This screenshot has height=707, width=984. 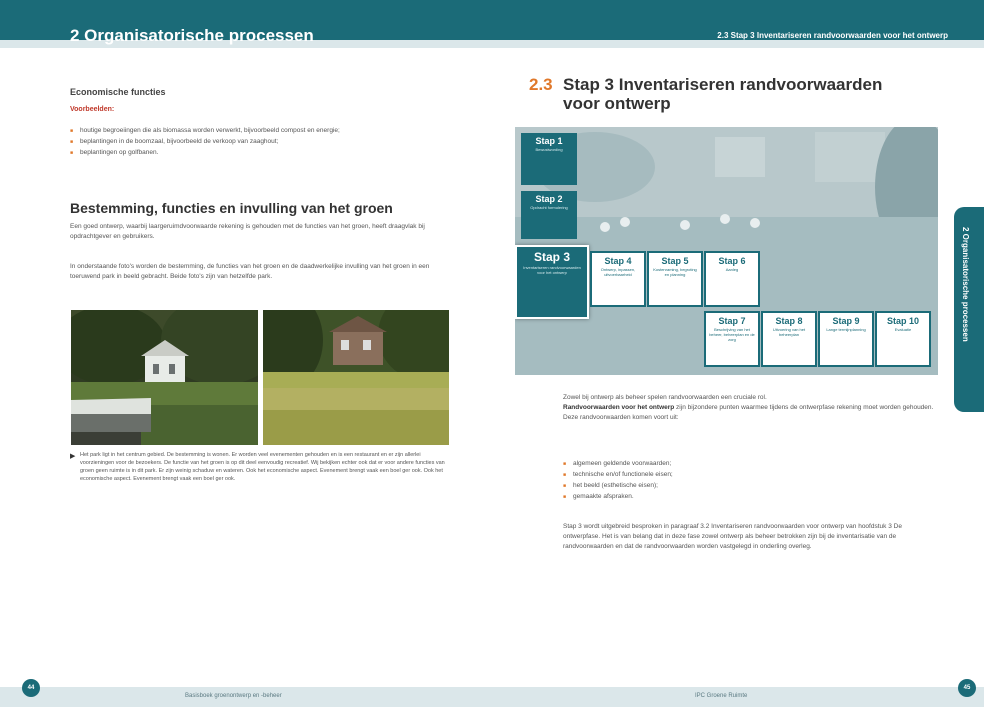 I want to click on park-photo-meadow, so click(x=356, y=377).